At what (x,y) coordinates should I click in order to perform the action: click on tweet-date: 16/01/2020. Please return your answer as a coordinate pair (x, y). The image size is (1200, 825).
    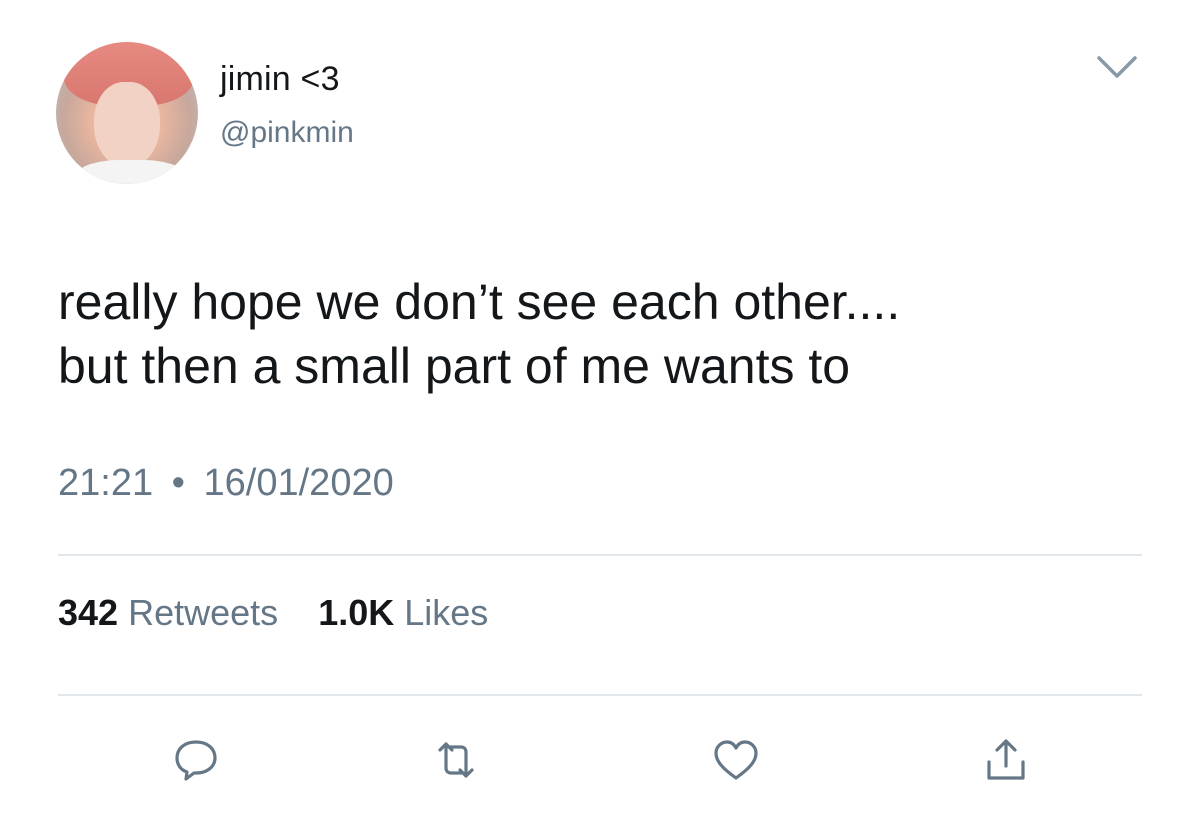
    Looking at the image, I should click on (298, 483).